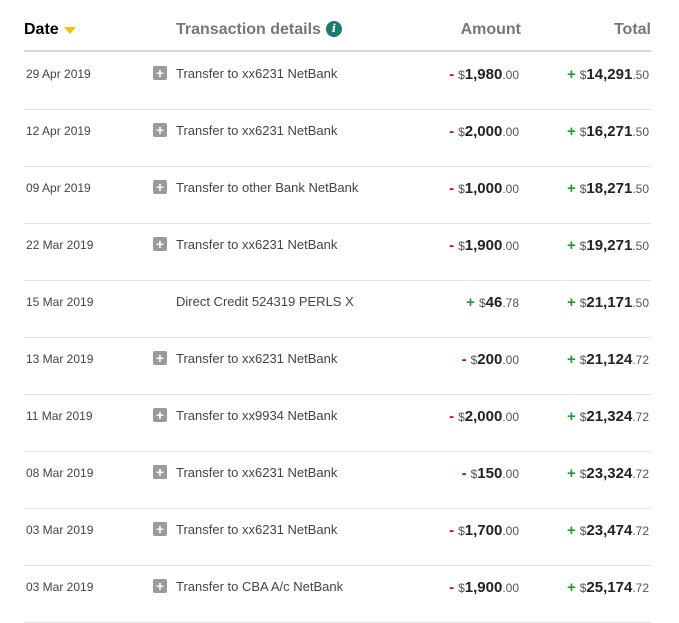  I want to click on running-total: + $14,291.50, so click(608, 74).